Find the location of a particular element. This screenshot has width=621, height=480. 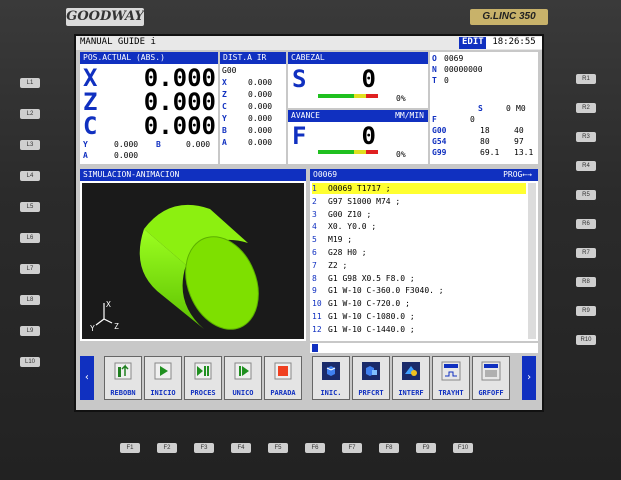

line-number: 8 is located at coordinates (314, 278).